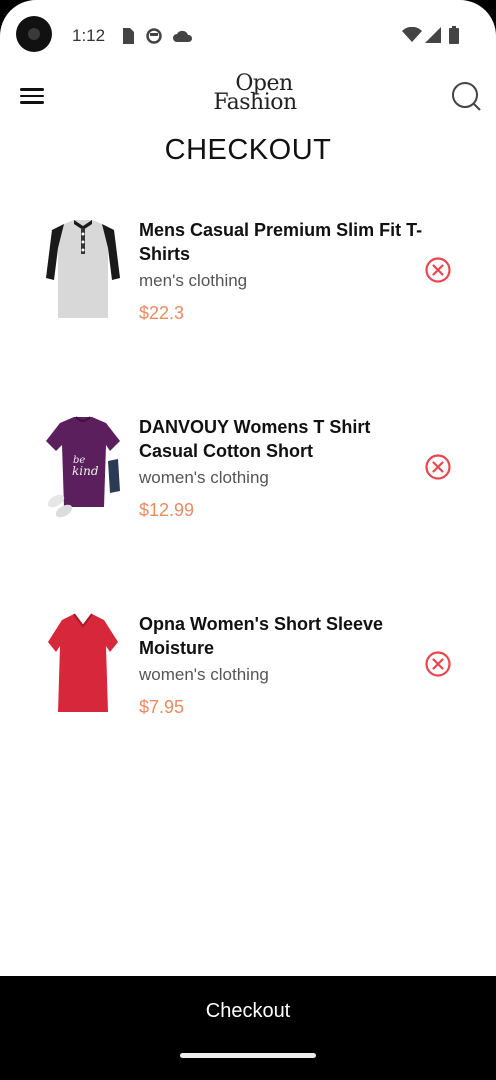 The image size is (496, 1080). I want to click on item-price: $12.99, so click(167, 510).